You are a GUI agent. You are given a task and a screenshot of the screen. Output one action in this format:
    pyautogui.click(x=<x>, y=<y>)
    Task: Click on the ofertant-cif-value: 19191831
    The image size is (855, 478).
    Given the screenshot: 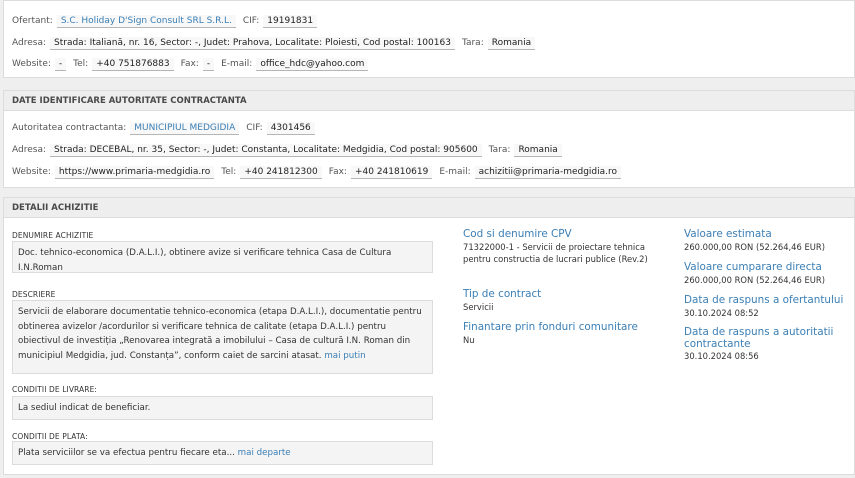 What is the action you would take?
    pyautogui.click(x=290, y=21)
    